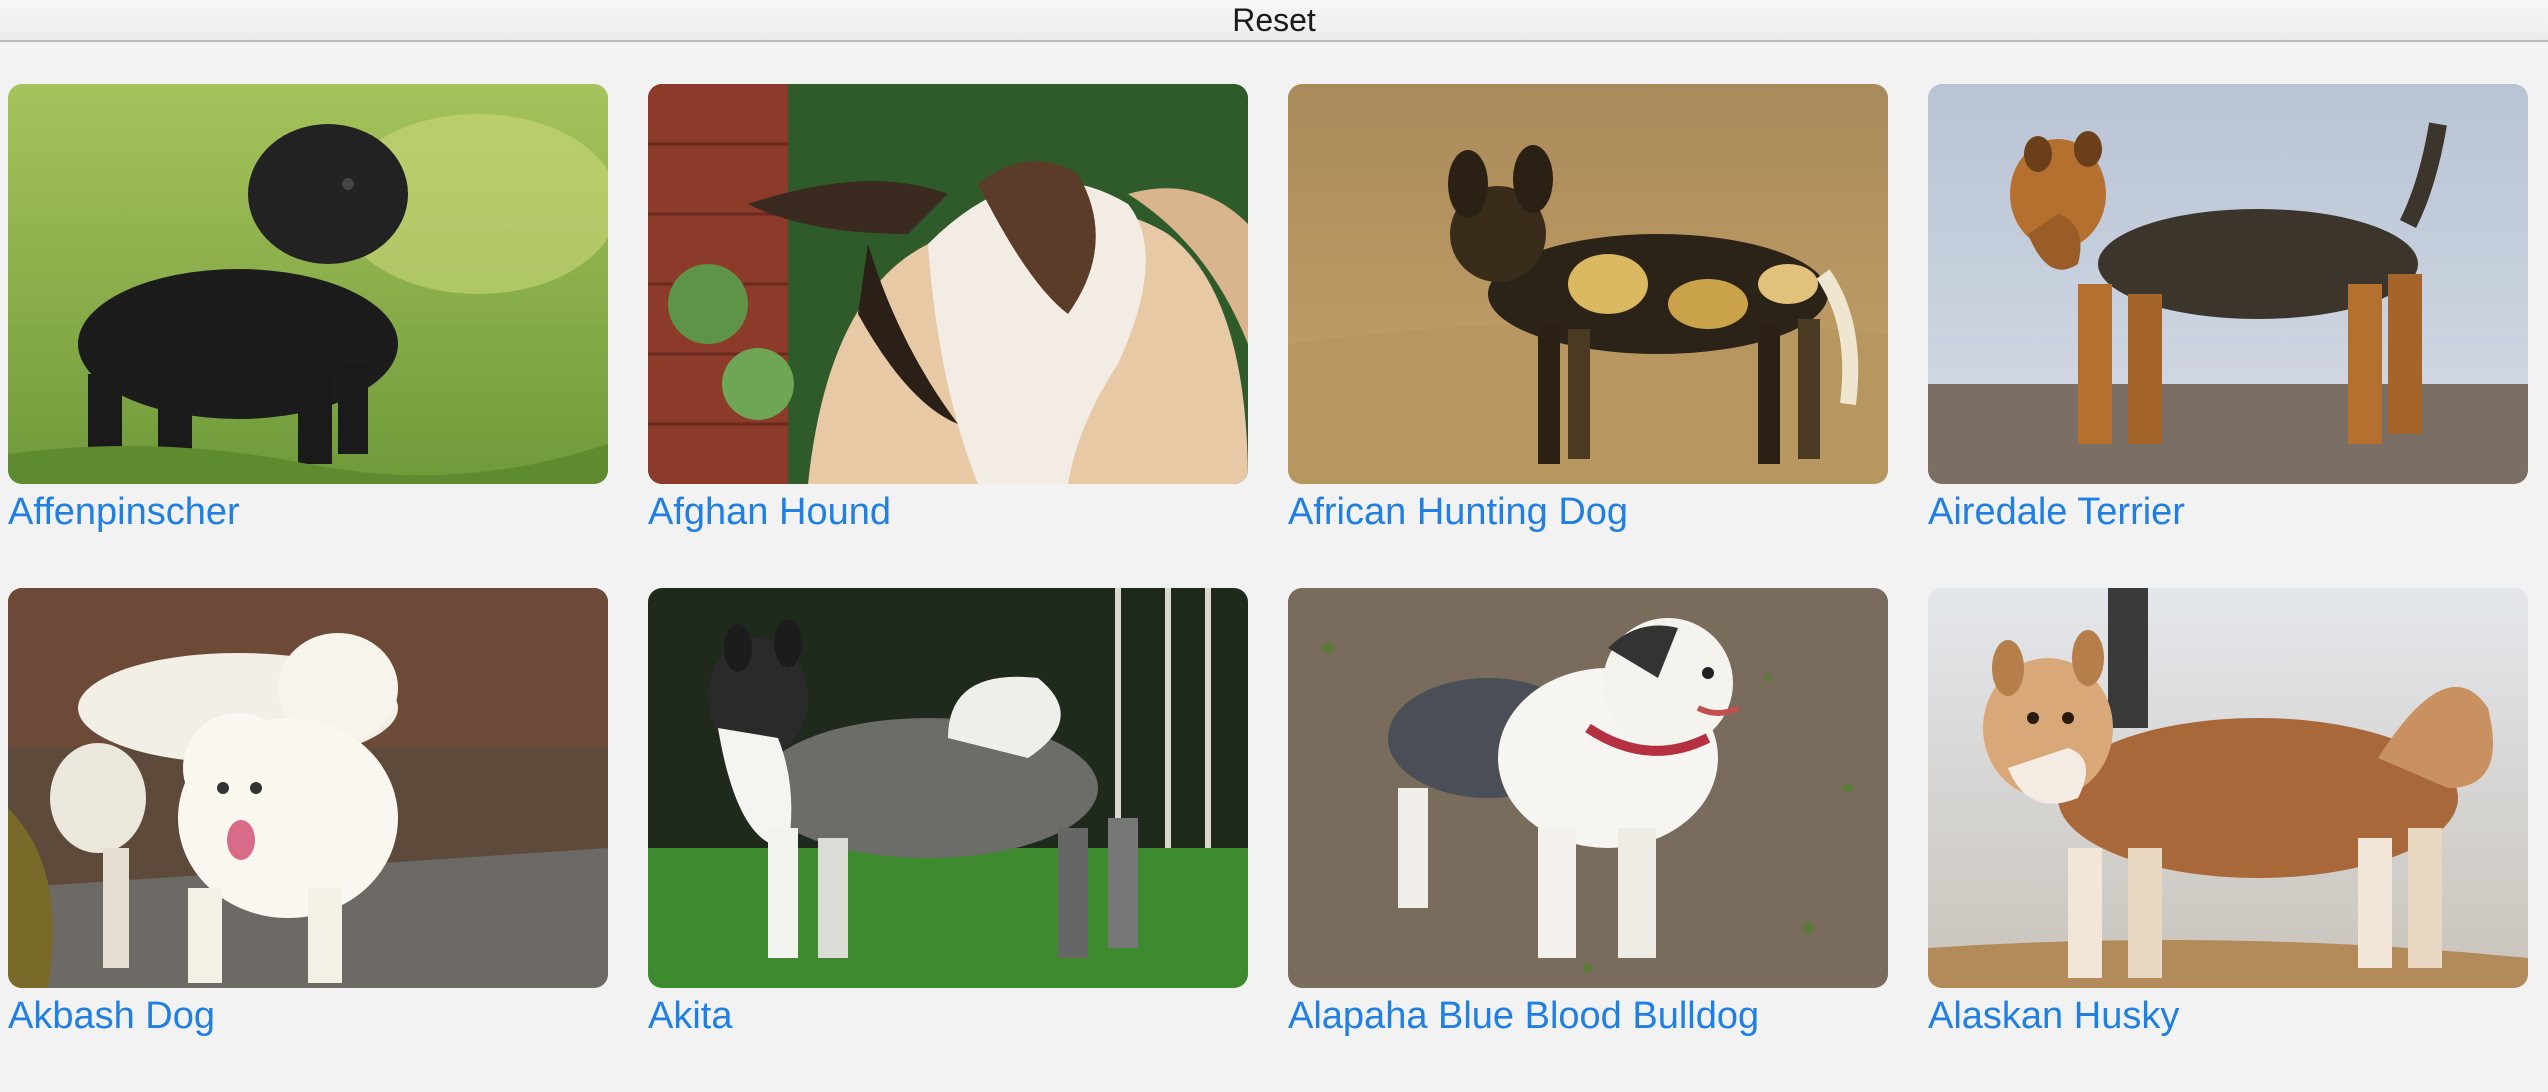 The width and height of the screenshot is (2548, 1092). Describe the element at coordinates (1588, 1016) in the screenshot. I see `breed-name: Alapaha Blue Blood Bulldog` at that location.